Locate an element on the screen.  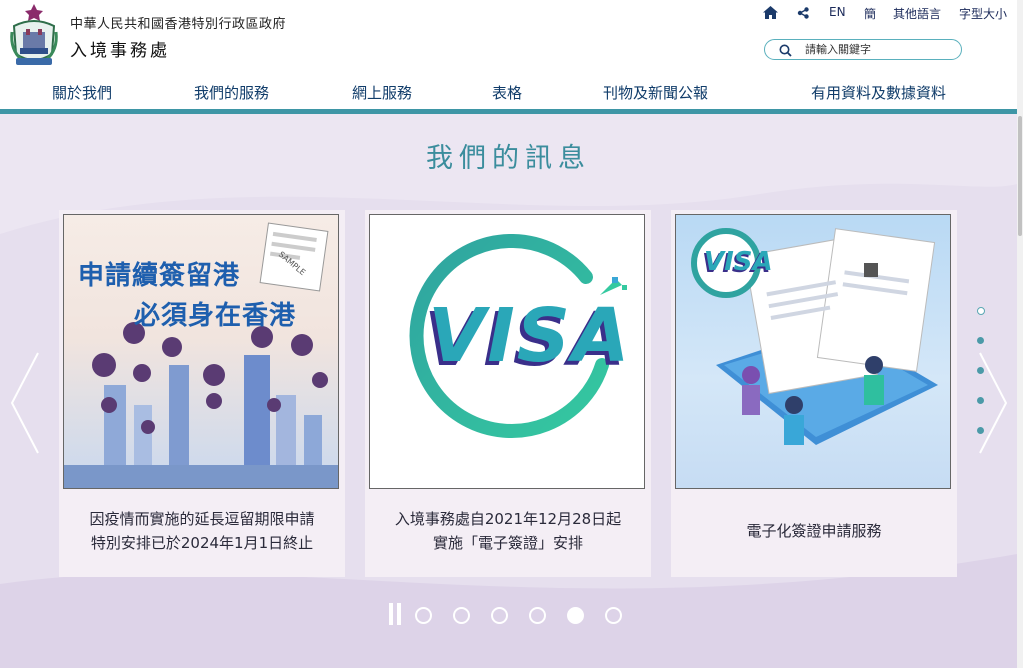
nav-forms: 表格 is located at coordinates (507, 92).